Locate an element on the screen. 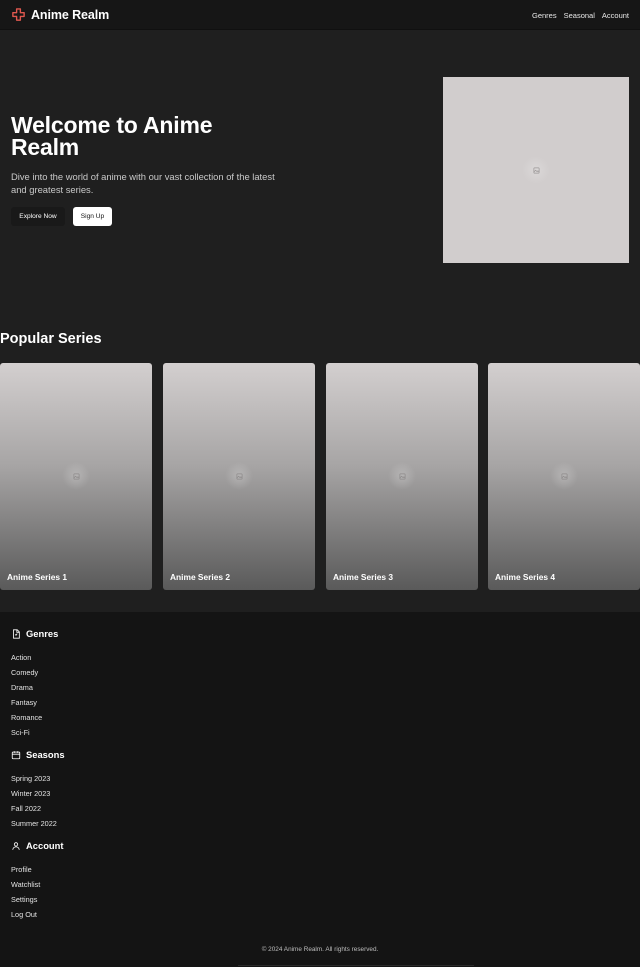  brand-cross-icon is located at coordinates (18, 14).